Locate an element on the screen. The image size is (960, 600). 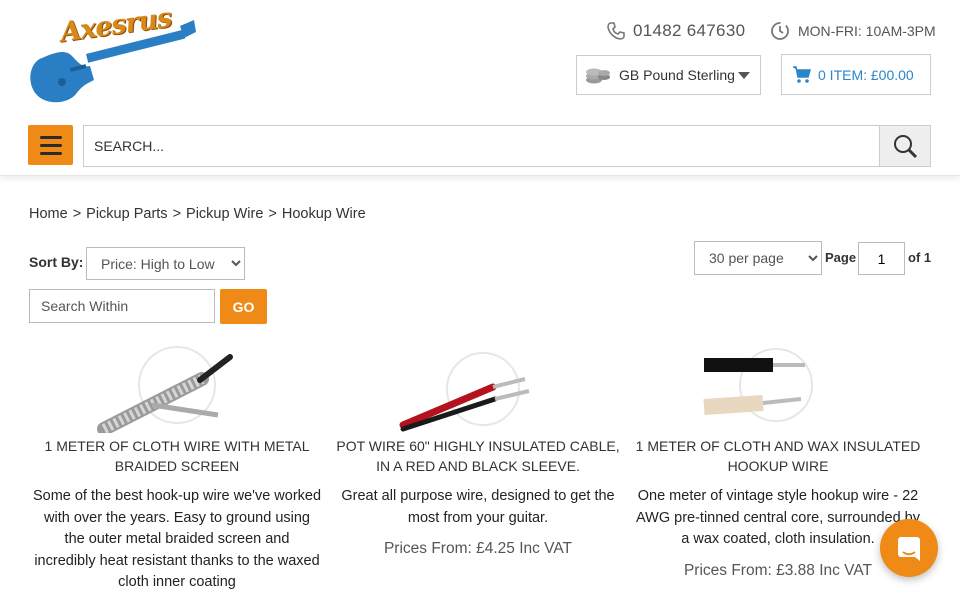
go-button: GO is located at coordinates (243, 306).